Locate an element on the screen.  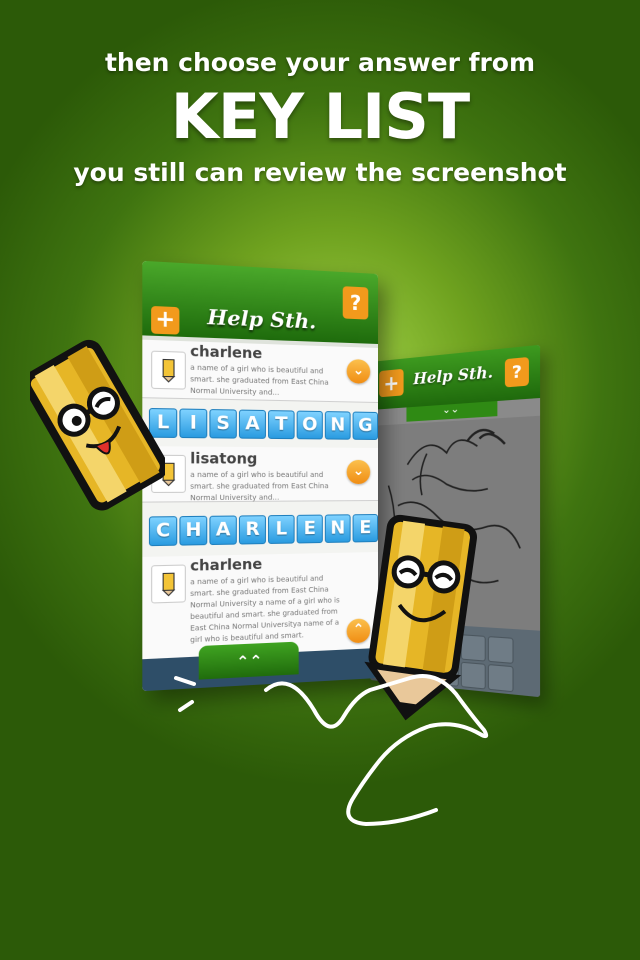
letter-tile: G is located at coordinates (365, 425).